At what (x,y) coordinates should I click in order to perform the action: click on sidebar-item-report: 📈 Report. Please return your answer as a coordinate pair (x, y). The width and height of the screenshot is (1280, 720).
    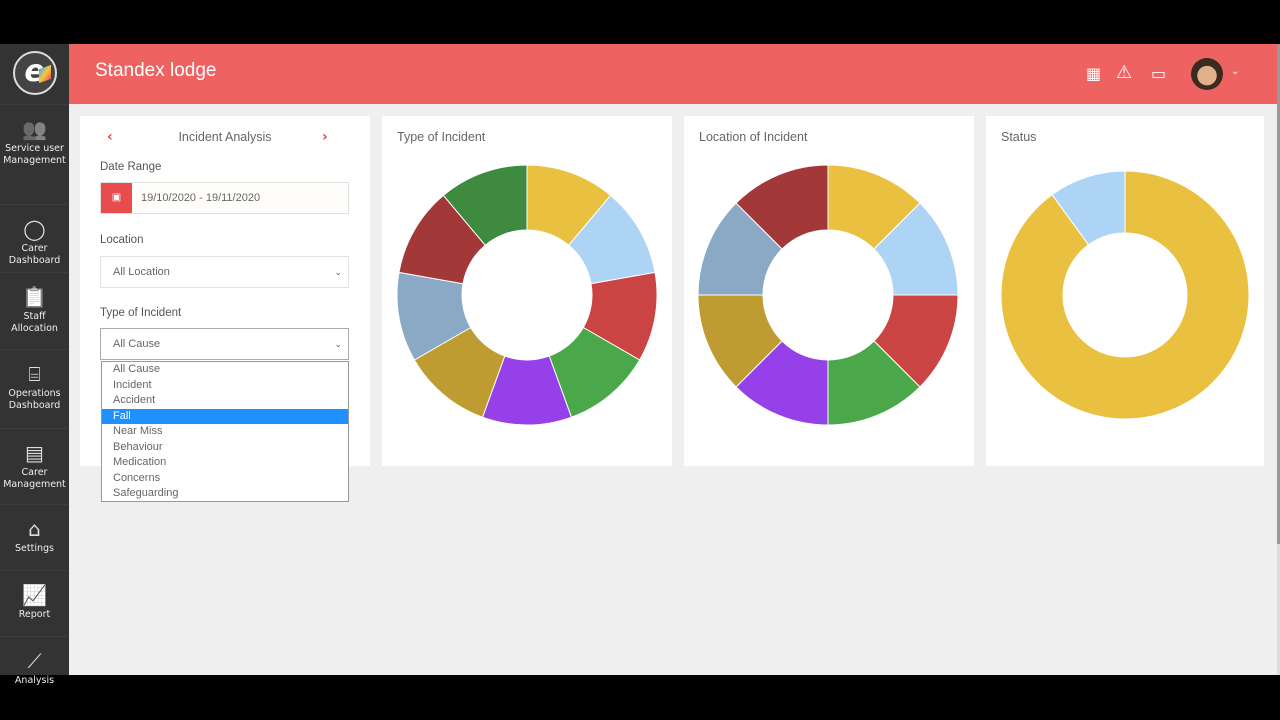
    Looking at the image, I should click on (34, 595).